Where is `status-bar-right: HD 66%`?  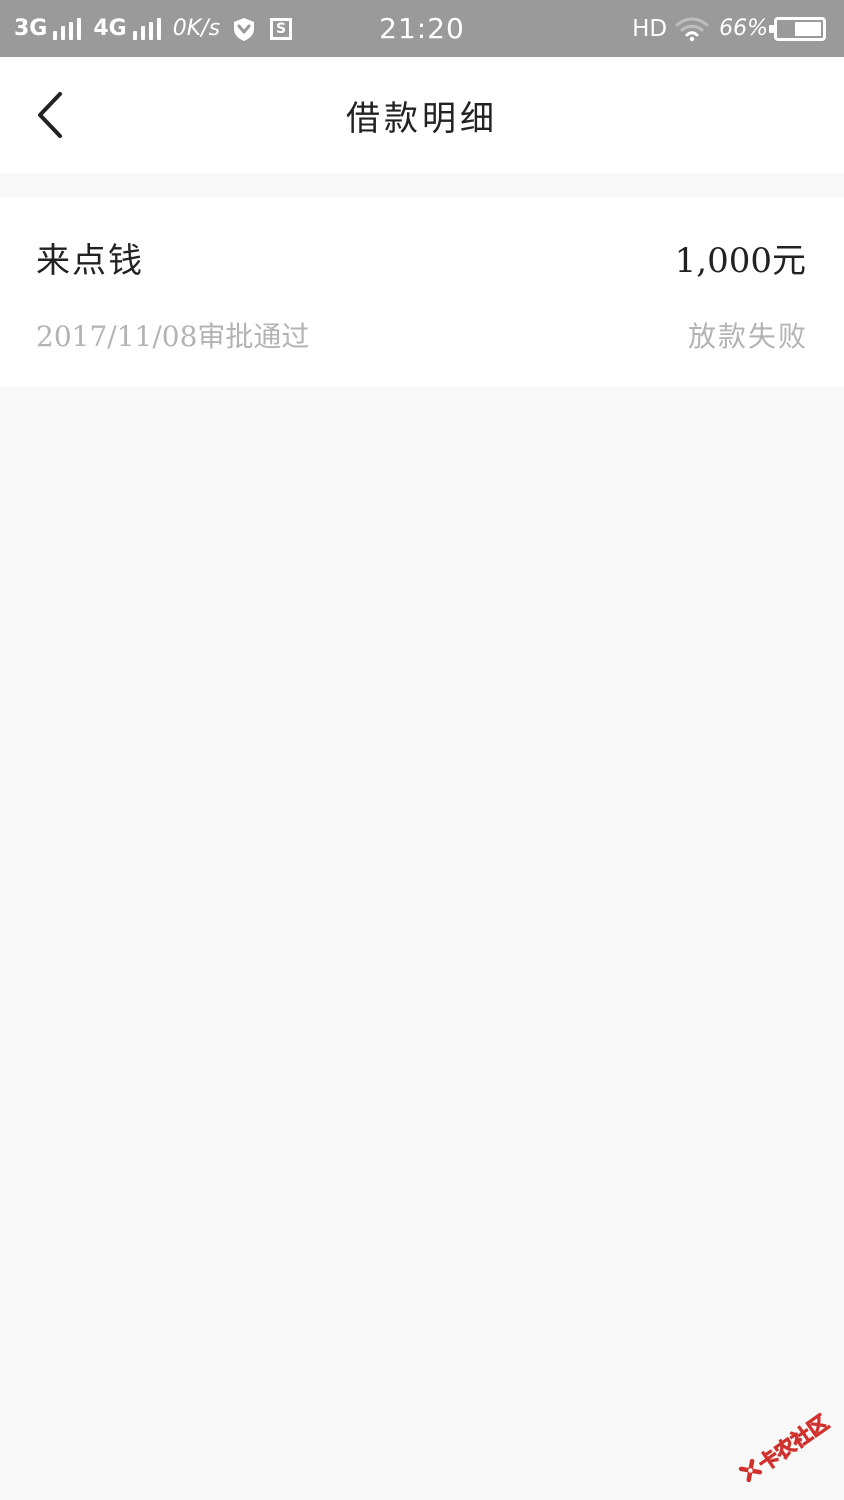
status-bar-right: HD 66% is located at coordinates (626, 29).